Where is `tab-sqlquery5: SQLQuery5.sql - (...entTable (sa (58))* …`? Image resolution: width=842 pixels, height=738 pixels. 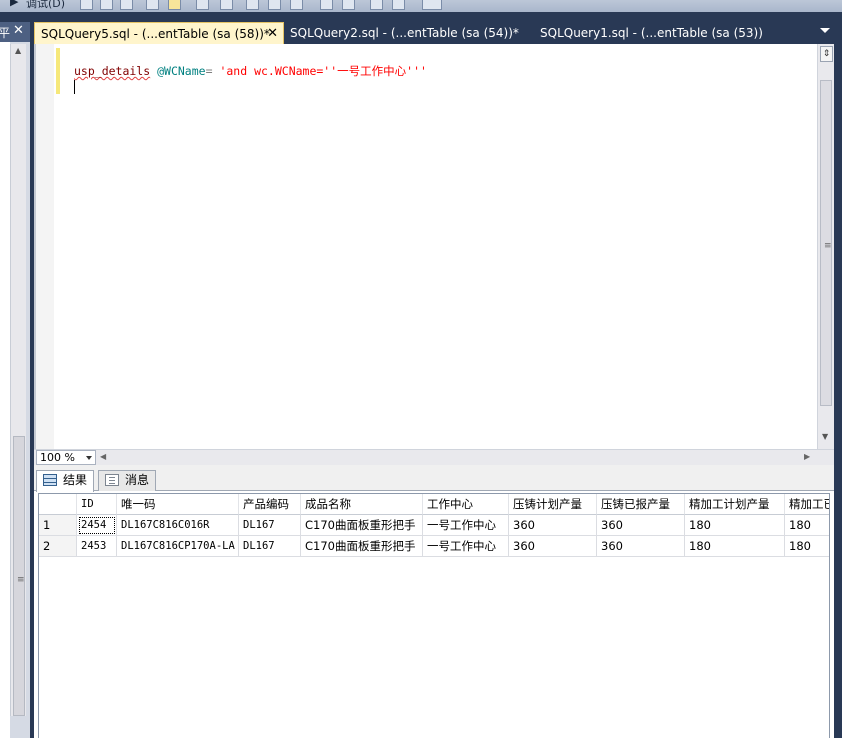 tab-sqlquery5: SQLQuery5.sql - (...entTable (sa (58))* … is located at coordinates (159, 33).